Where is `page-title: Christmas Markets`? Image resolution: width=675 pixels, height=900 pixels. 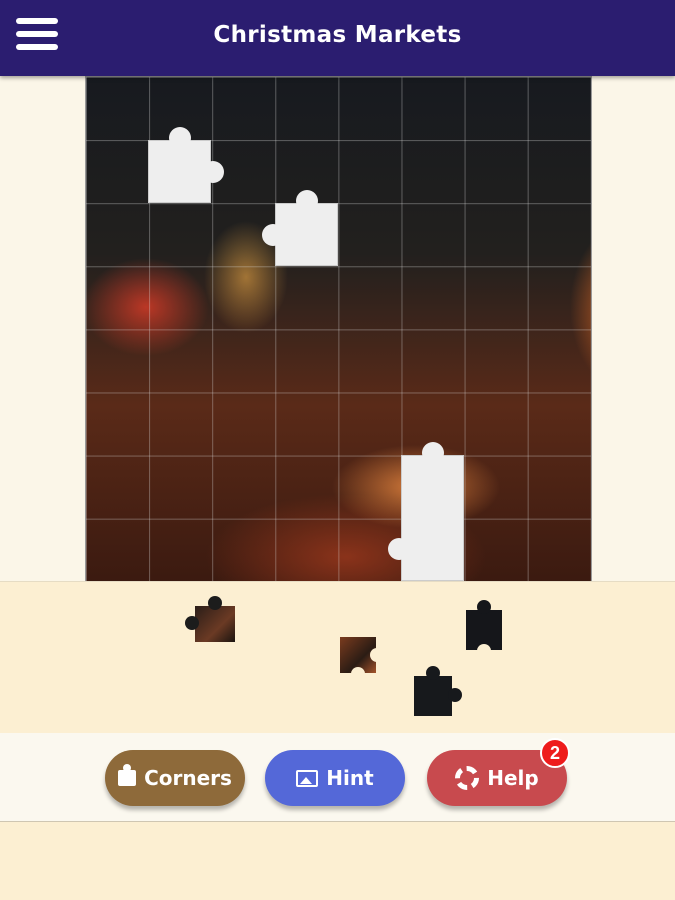 page-title: Christmas Markets is located at coordinates (337, 35).